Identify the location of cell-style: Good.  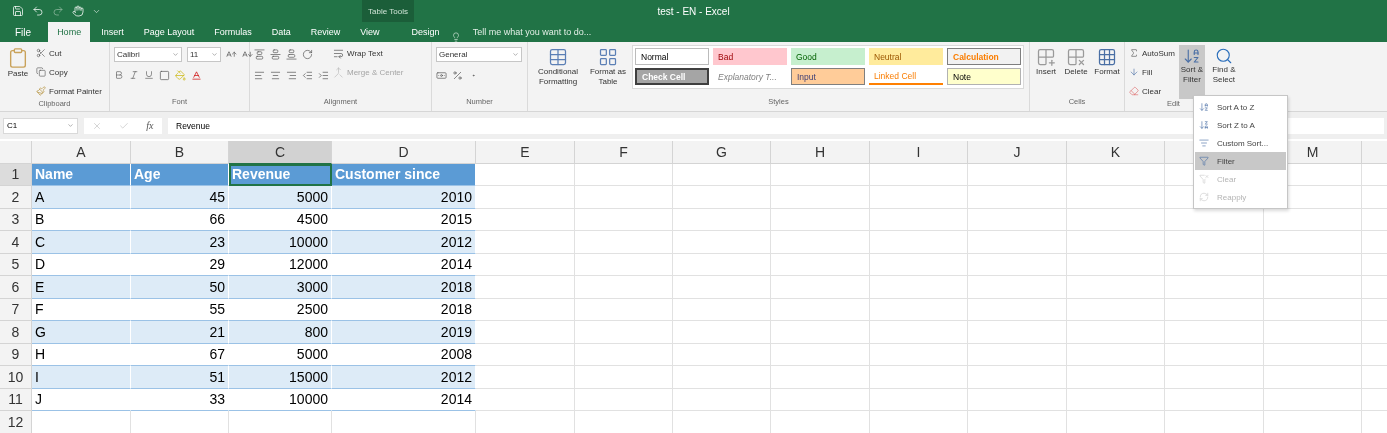
(828, 56).